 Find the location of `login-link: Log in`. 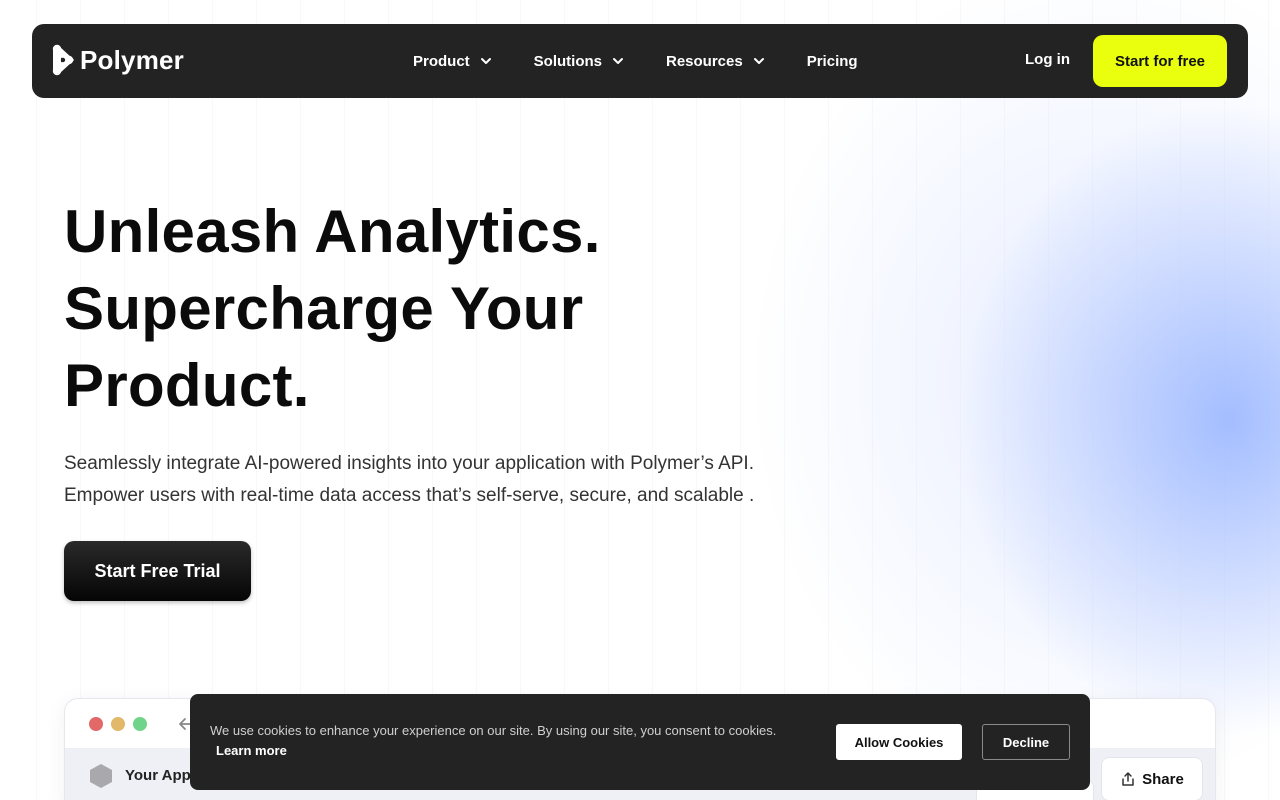

login-link: Log in is located at coordinates (1047, 59).